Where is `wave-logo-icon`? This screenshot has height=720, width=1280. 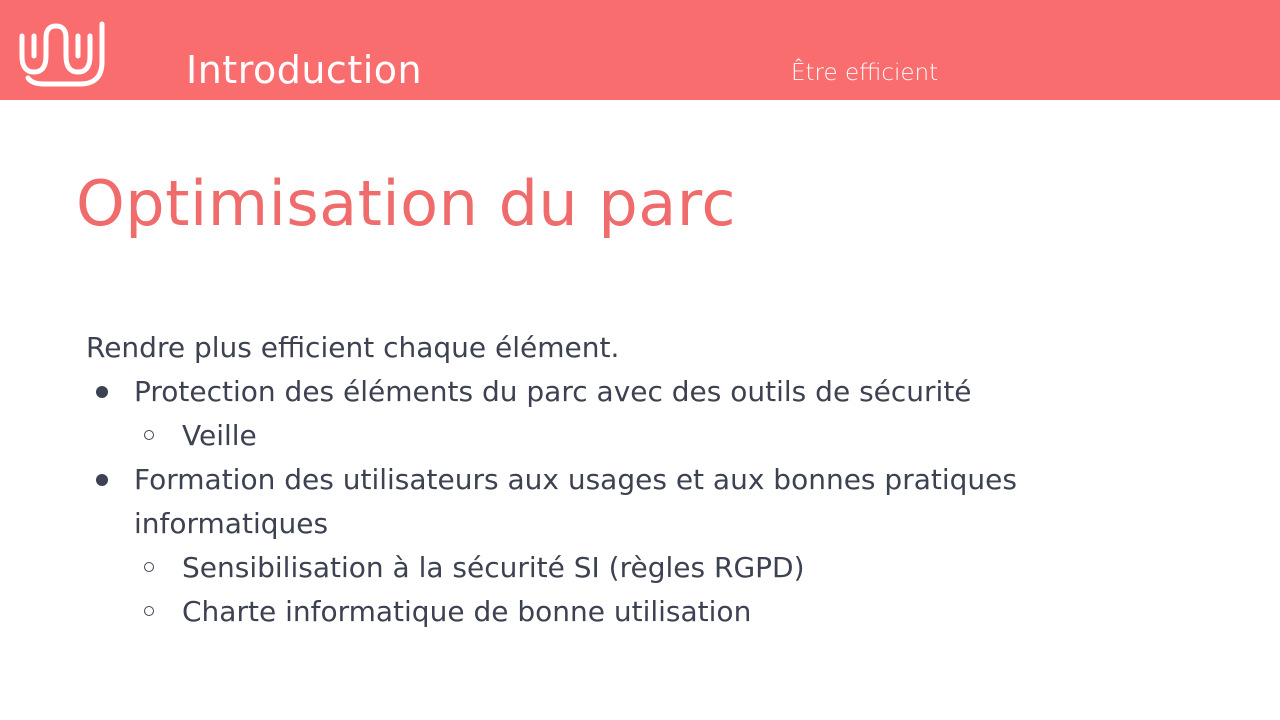
wave-logo-icon is located at coordinates (62, 54).